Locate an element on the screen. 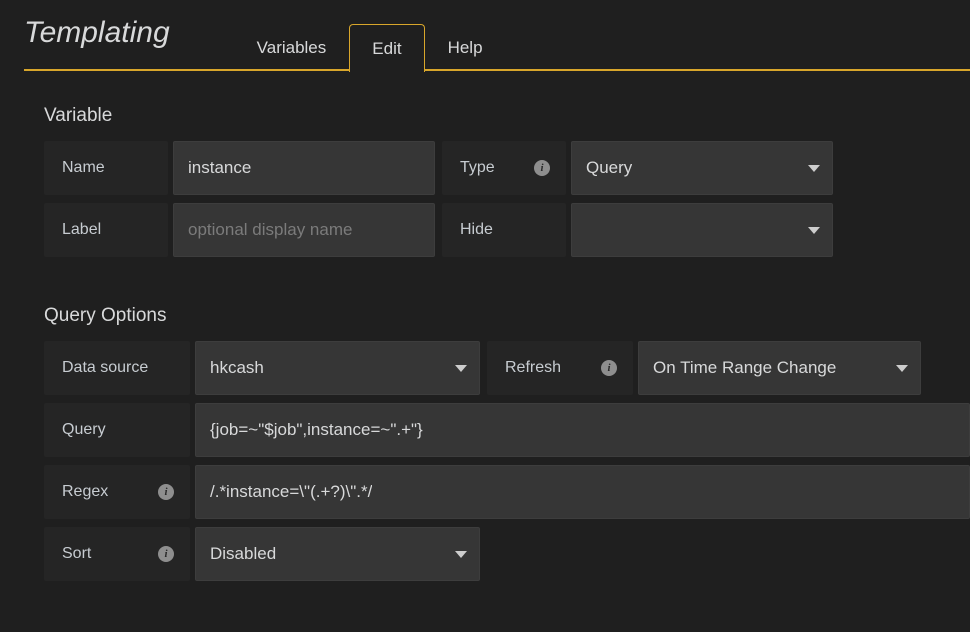 This screenshot has height=632, width=970. refresh-select-value: On Time Range Change is located at coordinates (745, 367).